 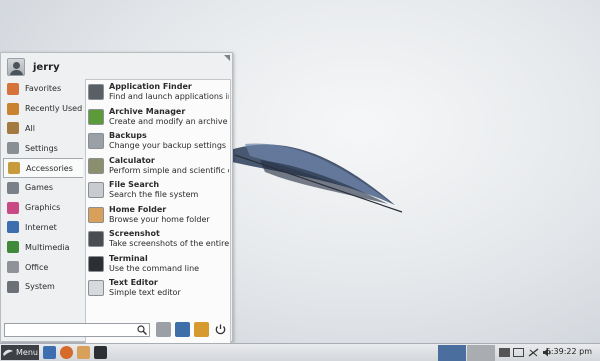 What do you see at coordinates (128, 258) in the screenshot?
I see `app-name: Terminal` at bounding box center [128, 258].